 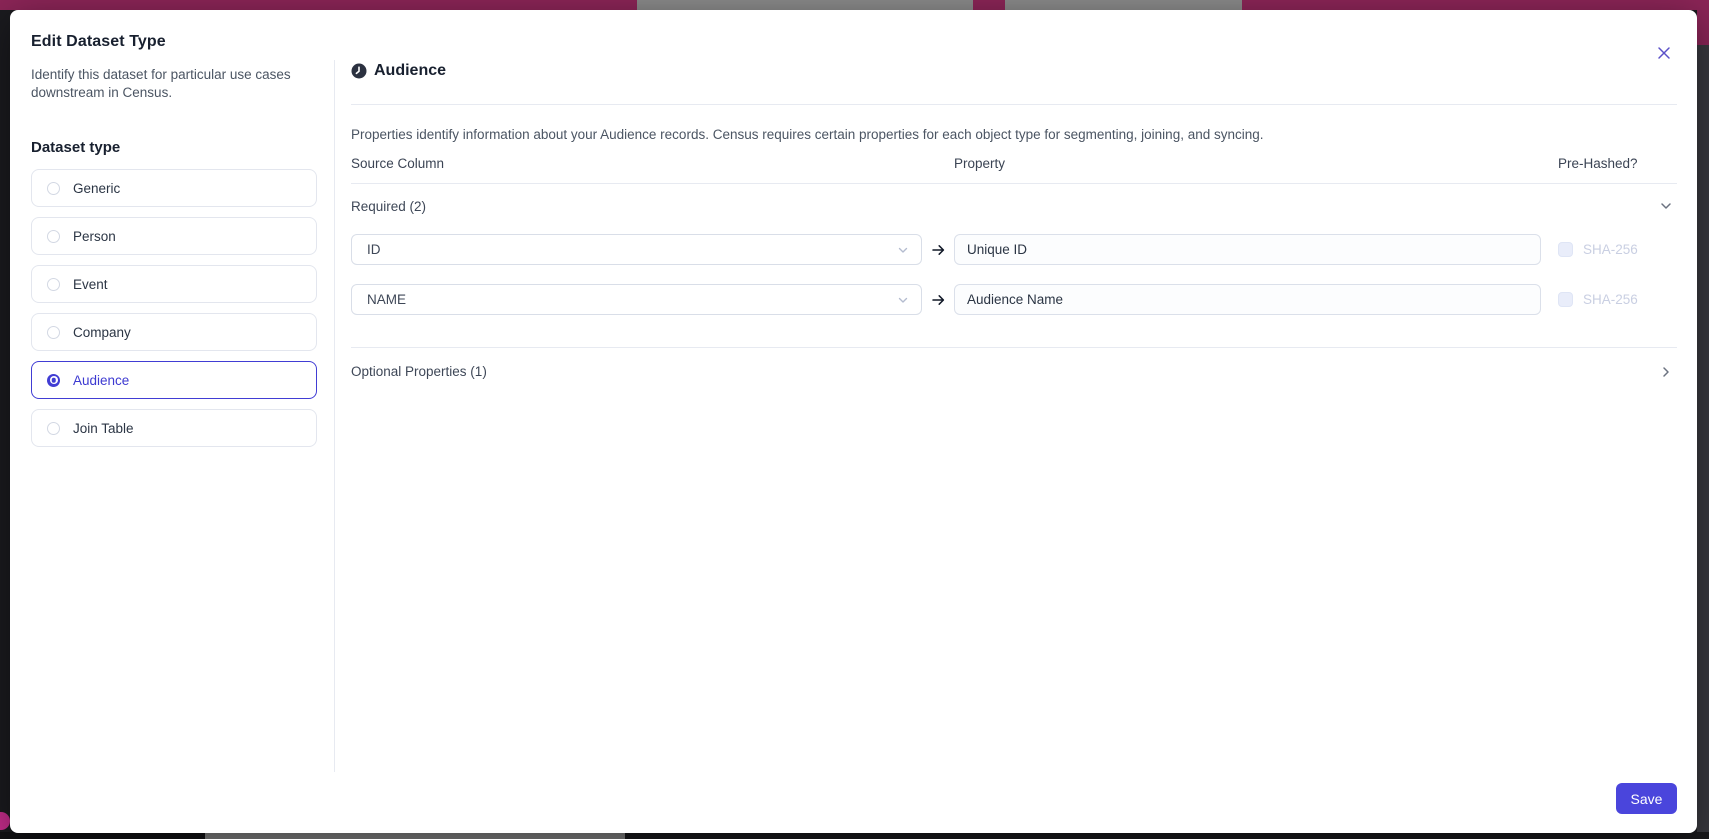 I want to click on mapping-row: NAME SHA-256, so click(x=1014, y=299).